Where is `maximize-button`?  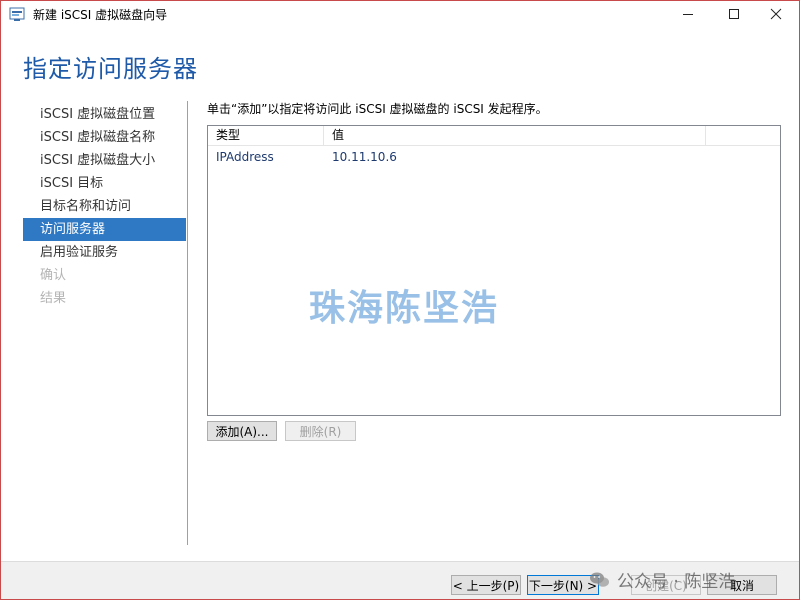
maximize-button is located at coordinates (734, 14).